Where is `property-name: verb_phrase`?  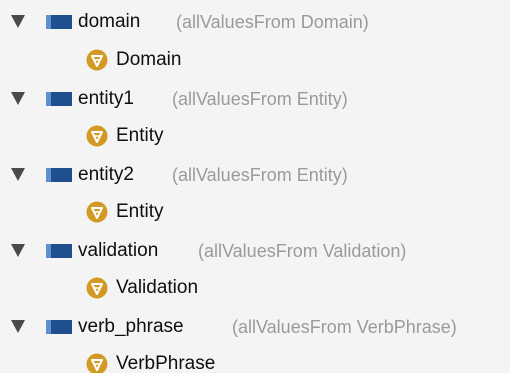 property-name: verb_phrase is located at coordinates (131, 326).